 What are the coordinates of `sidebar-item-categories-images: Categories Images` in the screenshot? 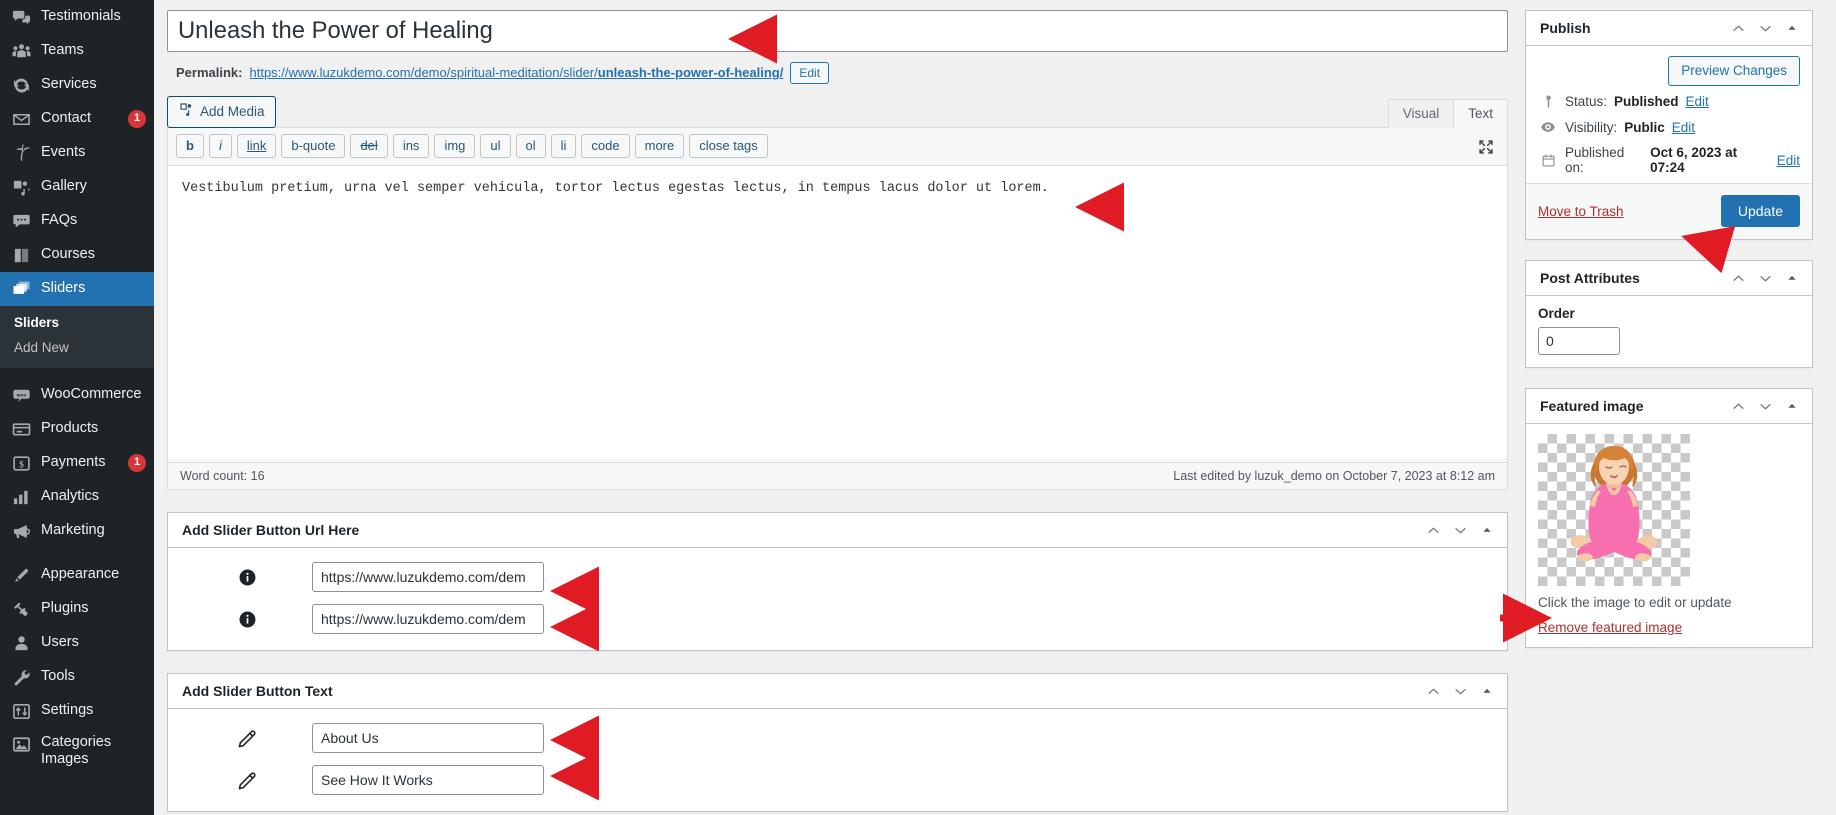 It's located at (77, 750).